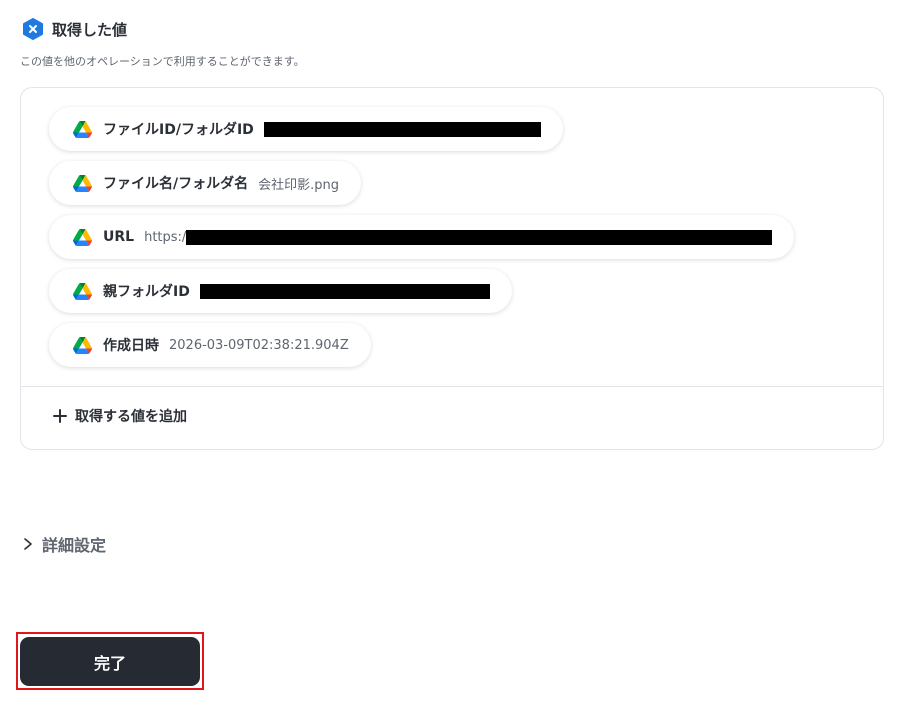  I want to click on done-button: 完了, so click(110, 661).